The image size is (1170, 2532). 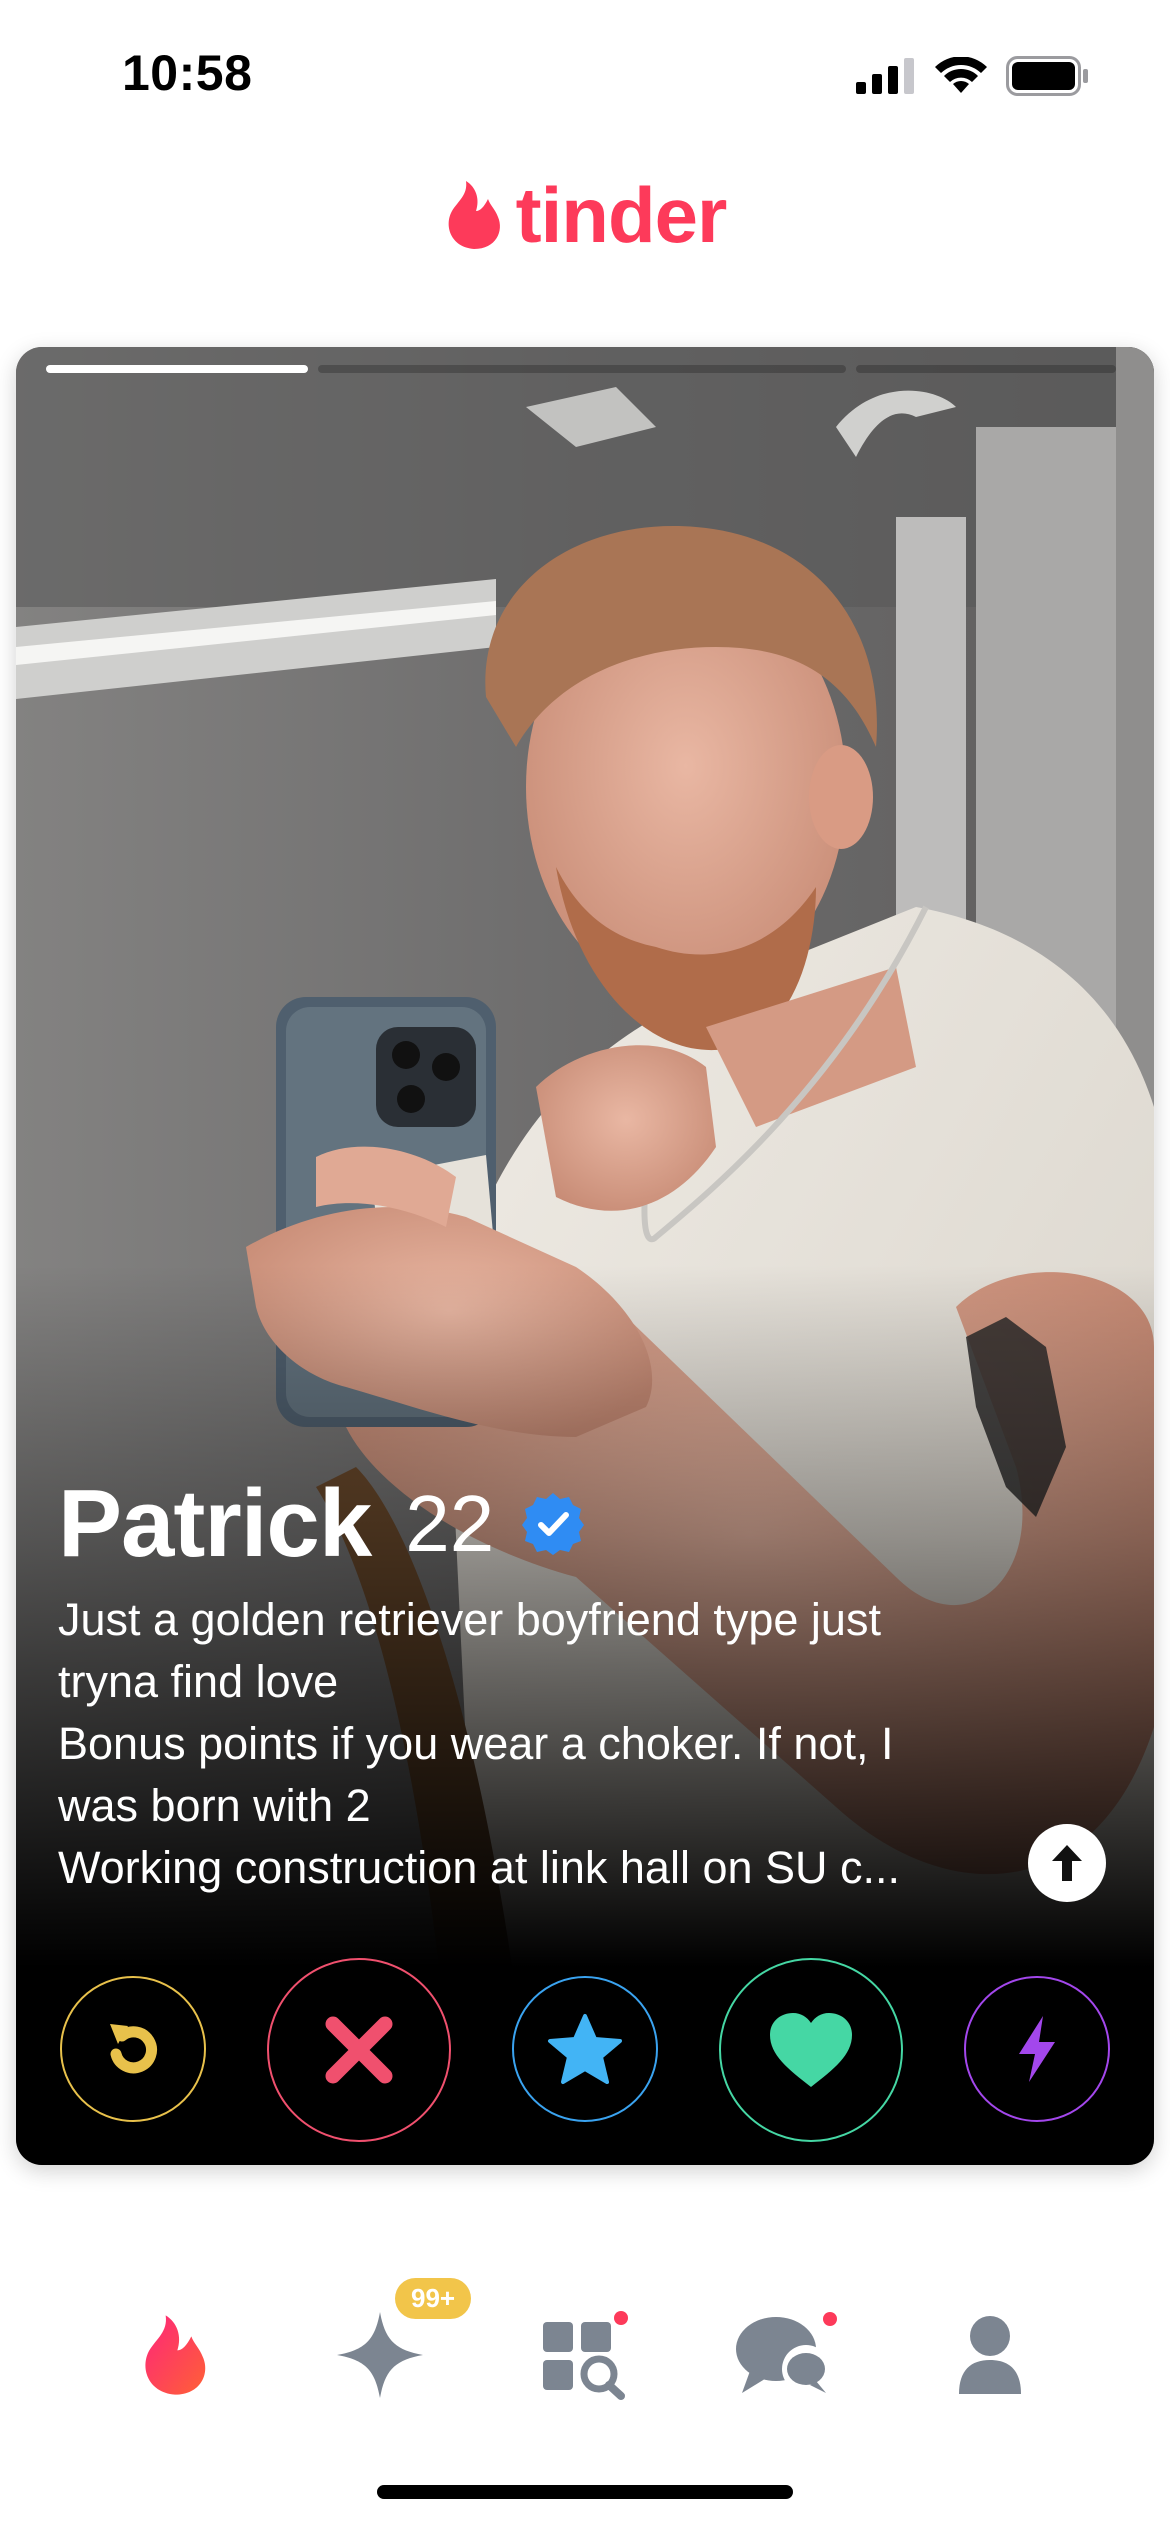 I want to click on rewind-icon, so click(x=133, y=2049).